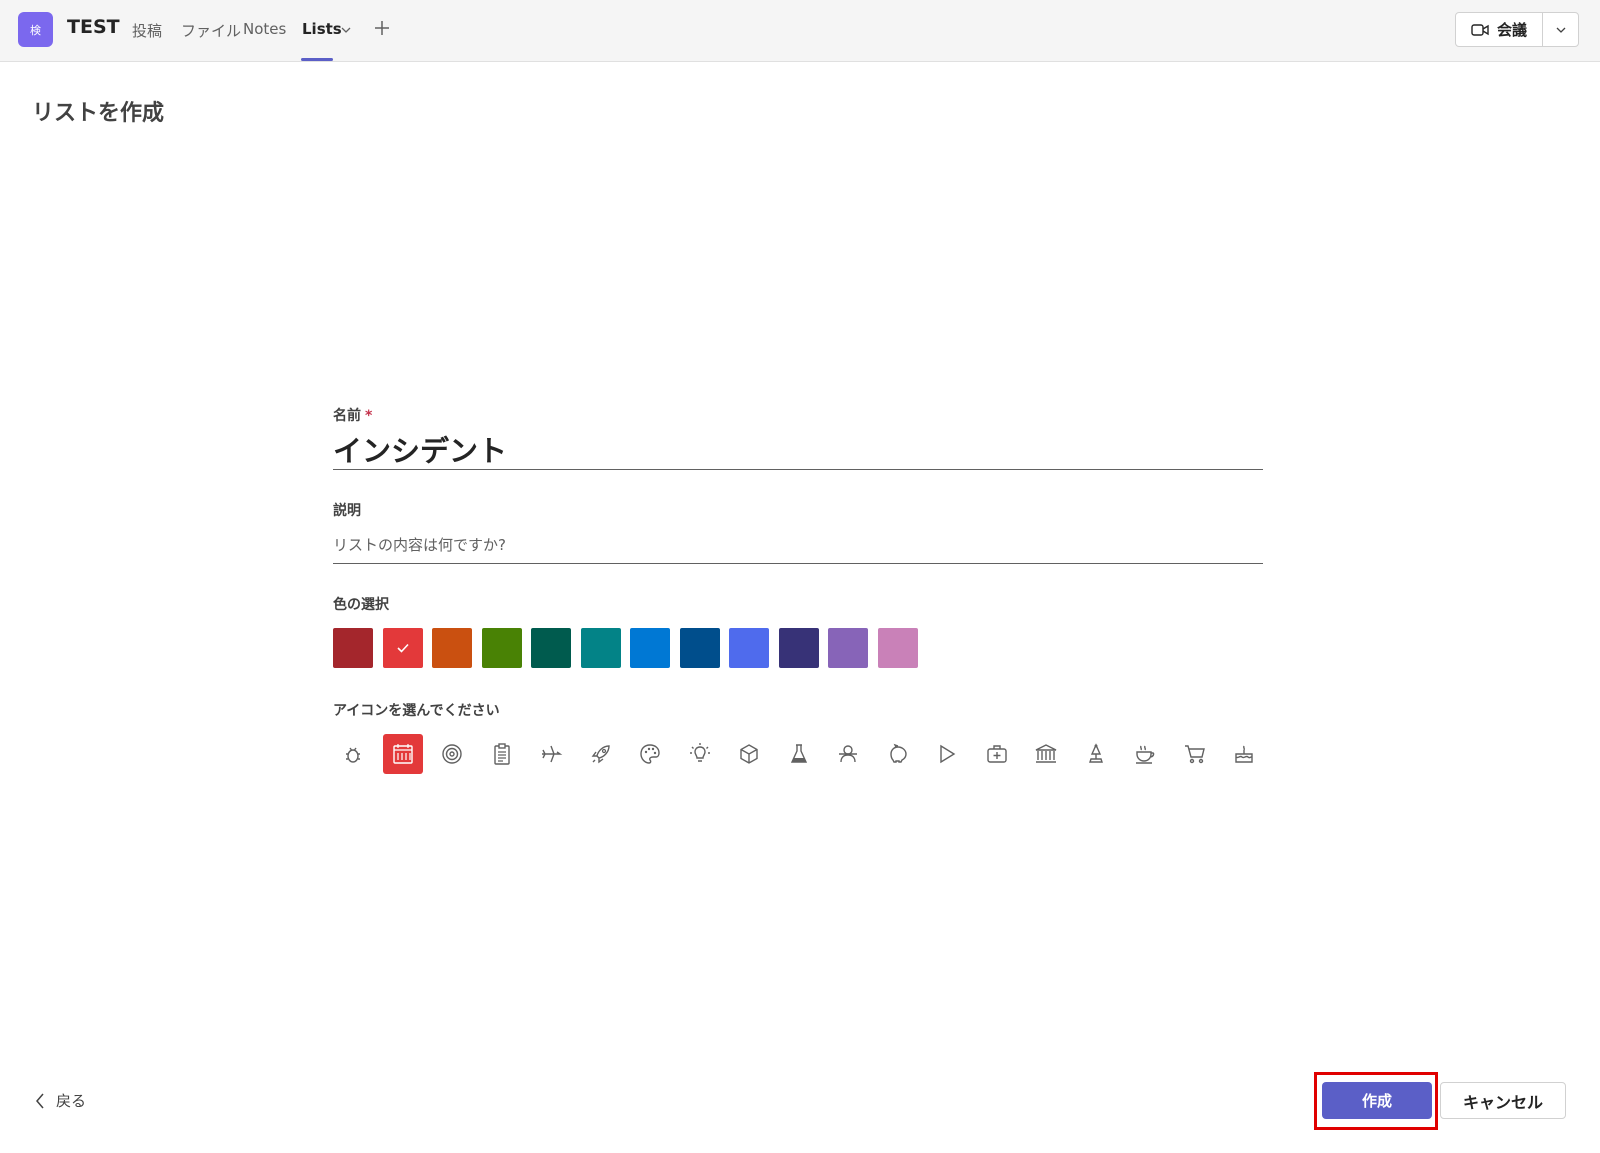 Image resolution: width=1600 pixels, height=1153 pixels. I want to click on icon-option-cube, so click(749, 754).